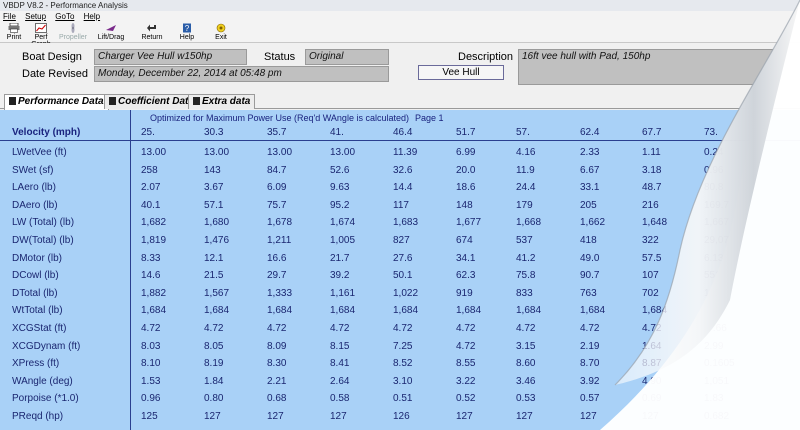 This screenshot has width=800, height=430. Describe the element at coordinates (39, 328) in the screenshot. I see `row-label: XCGStat (ft)` at that location.